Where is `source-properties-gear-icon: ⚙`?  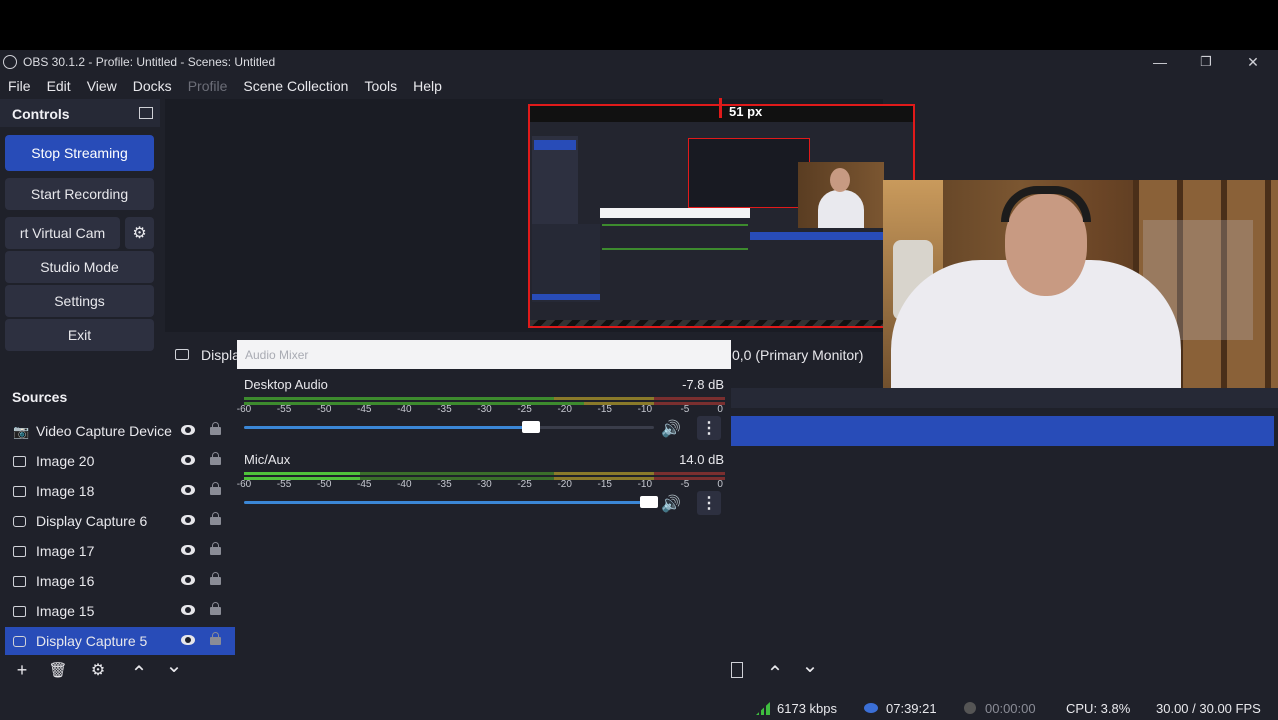
source-properties-gear-icon: ⚙ is located at coordinates (98, 670).